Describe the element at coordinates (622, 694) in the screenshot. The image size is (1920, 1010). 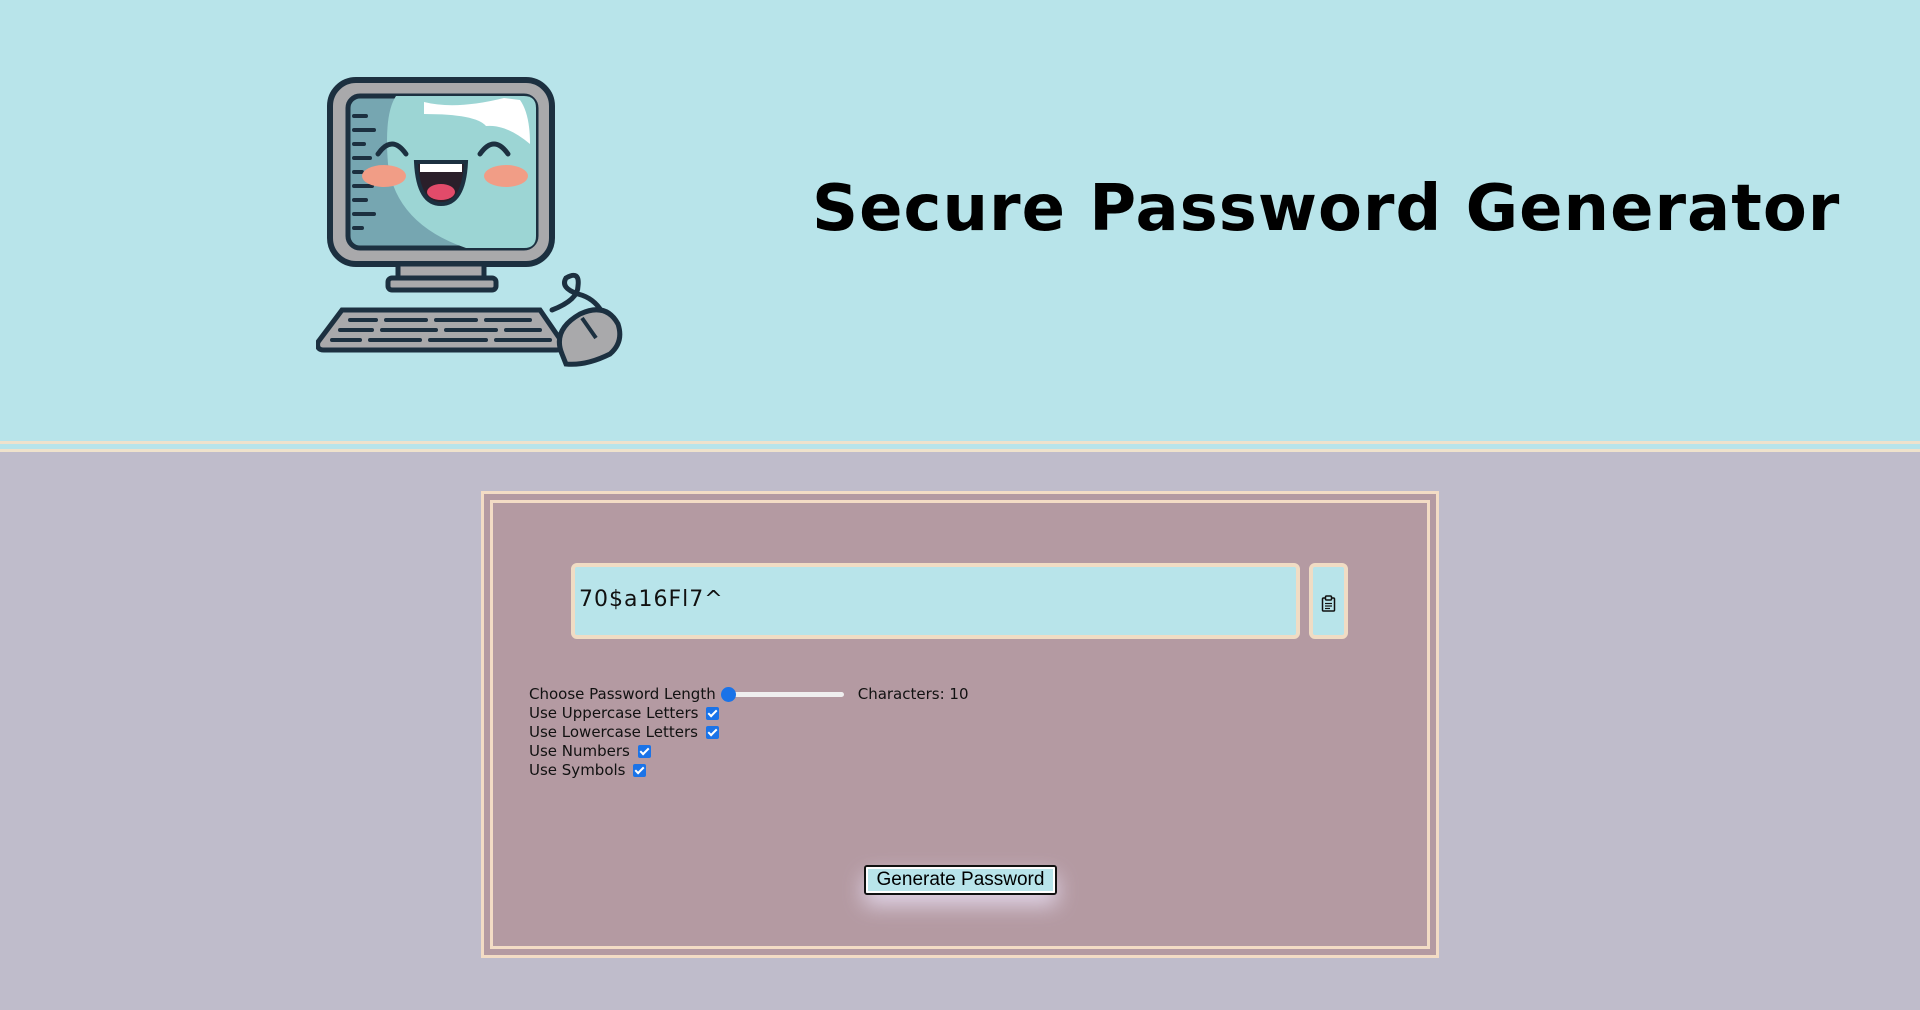
I see `length-label: Choose Password Length` at that location.